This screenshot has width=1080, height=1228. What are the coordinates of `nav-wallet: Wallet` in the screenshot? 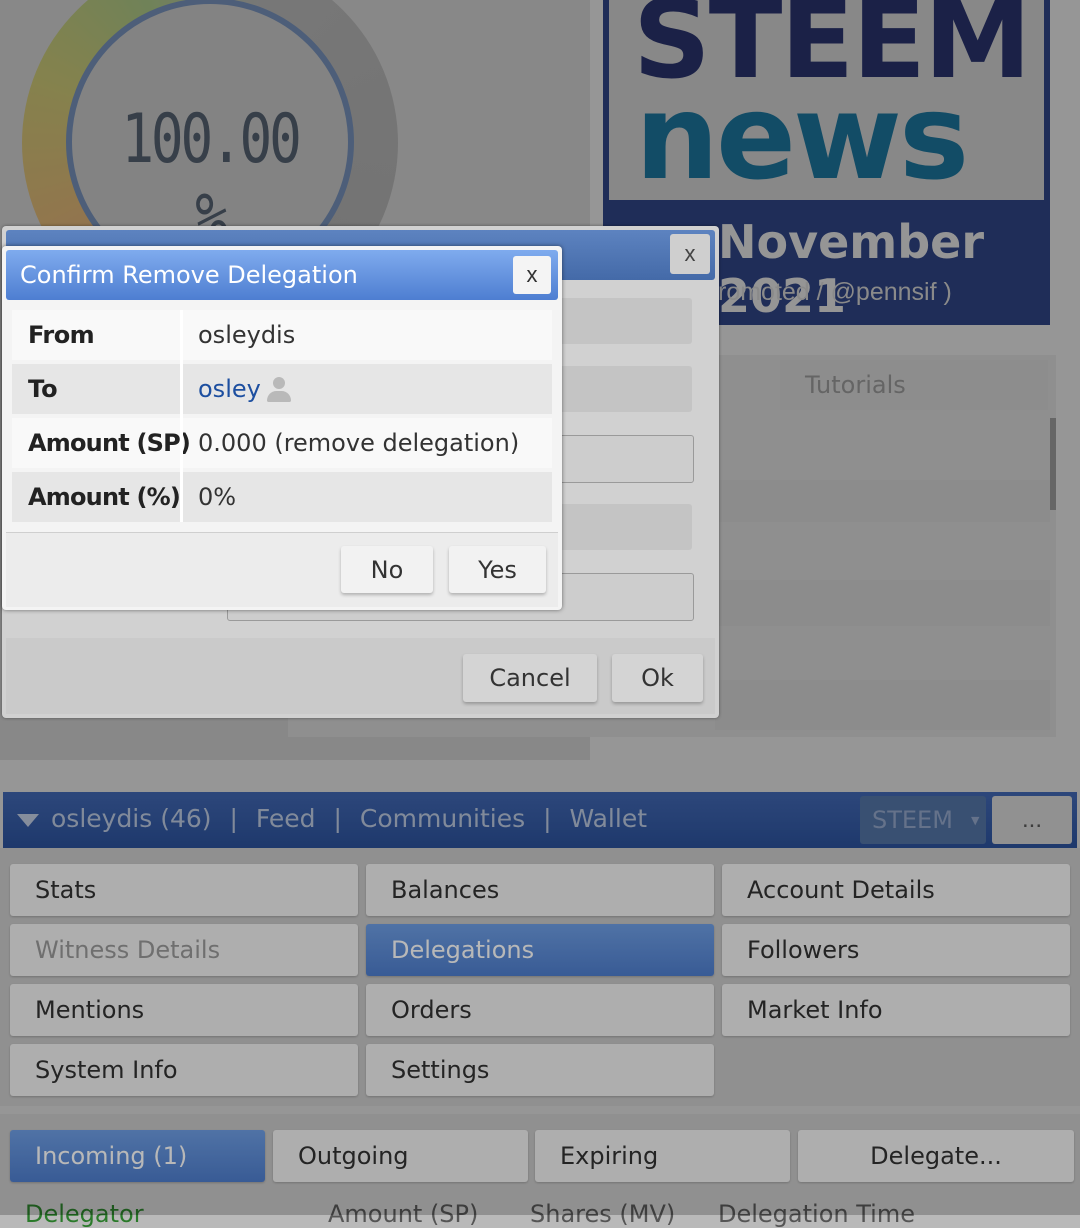 It's located at (608, 818).